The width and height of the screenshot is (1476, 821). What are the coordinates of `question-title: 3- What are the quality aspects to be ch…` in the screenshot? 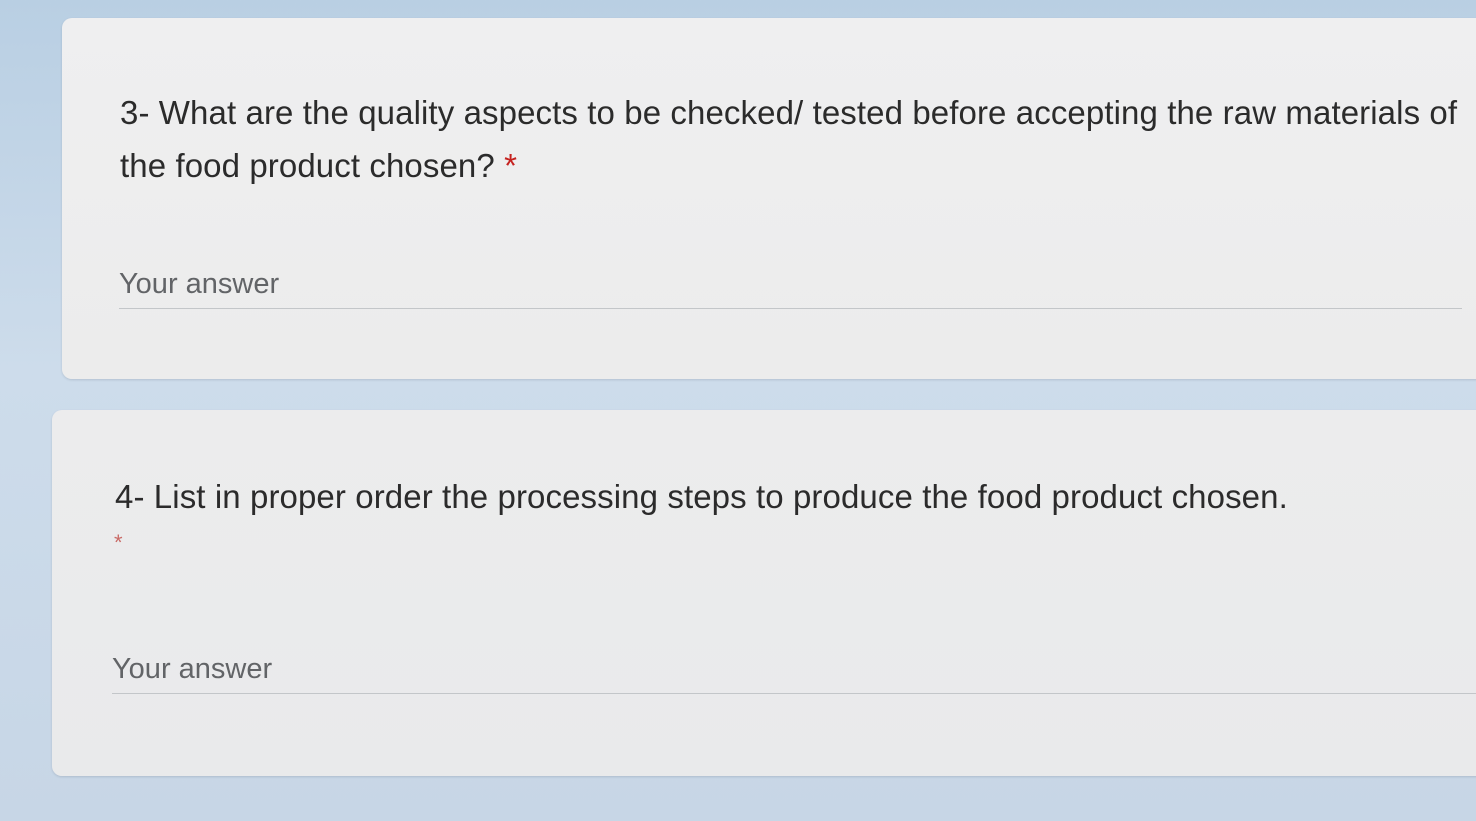 It's located at (790, 139).